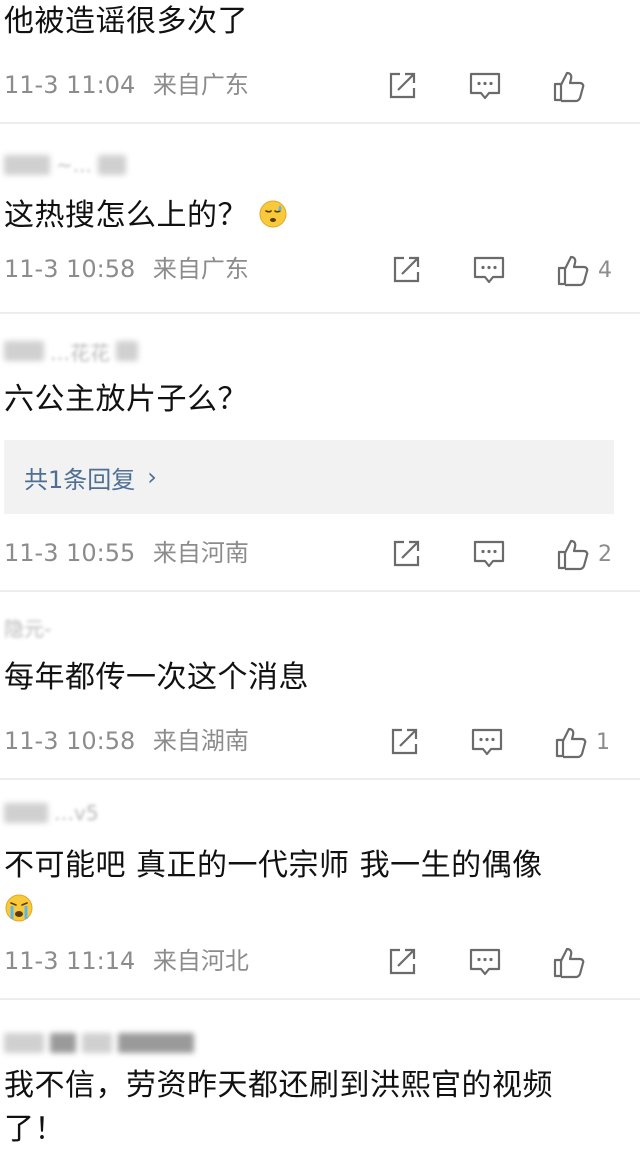  What do you see at coordinates (80, 352) in the screenshot?
I see `username-fragment: …花花` at bounding box center [80, 352].